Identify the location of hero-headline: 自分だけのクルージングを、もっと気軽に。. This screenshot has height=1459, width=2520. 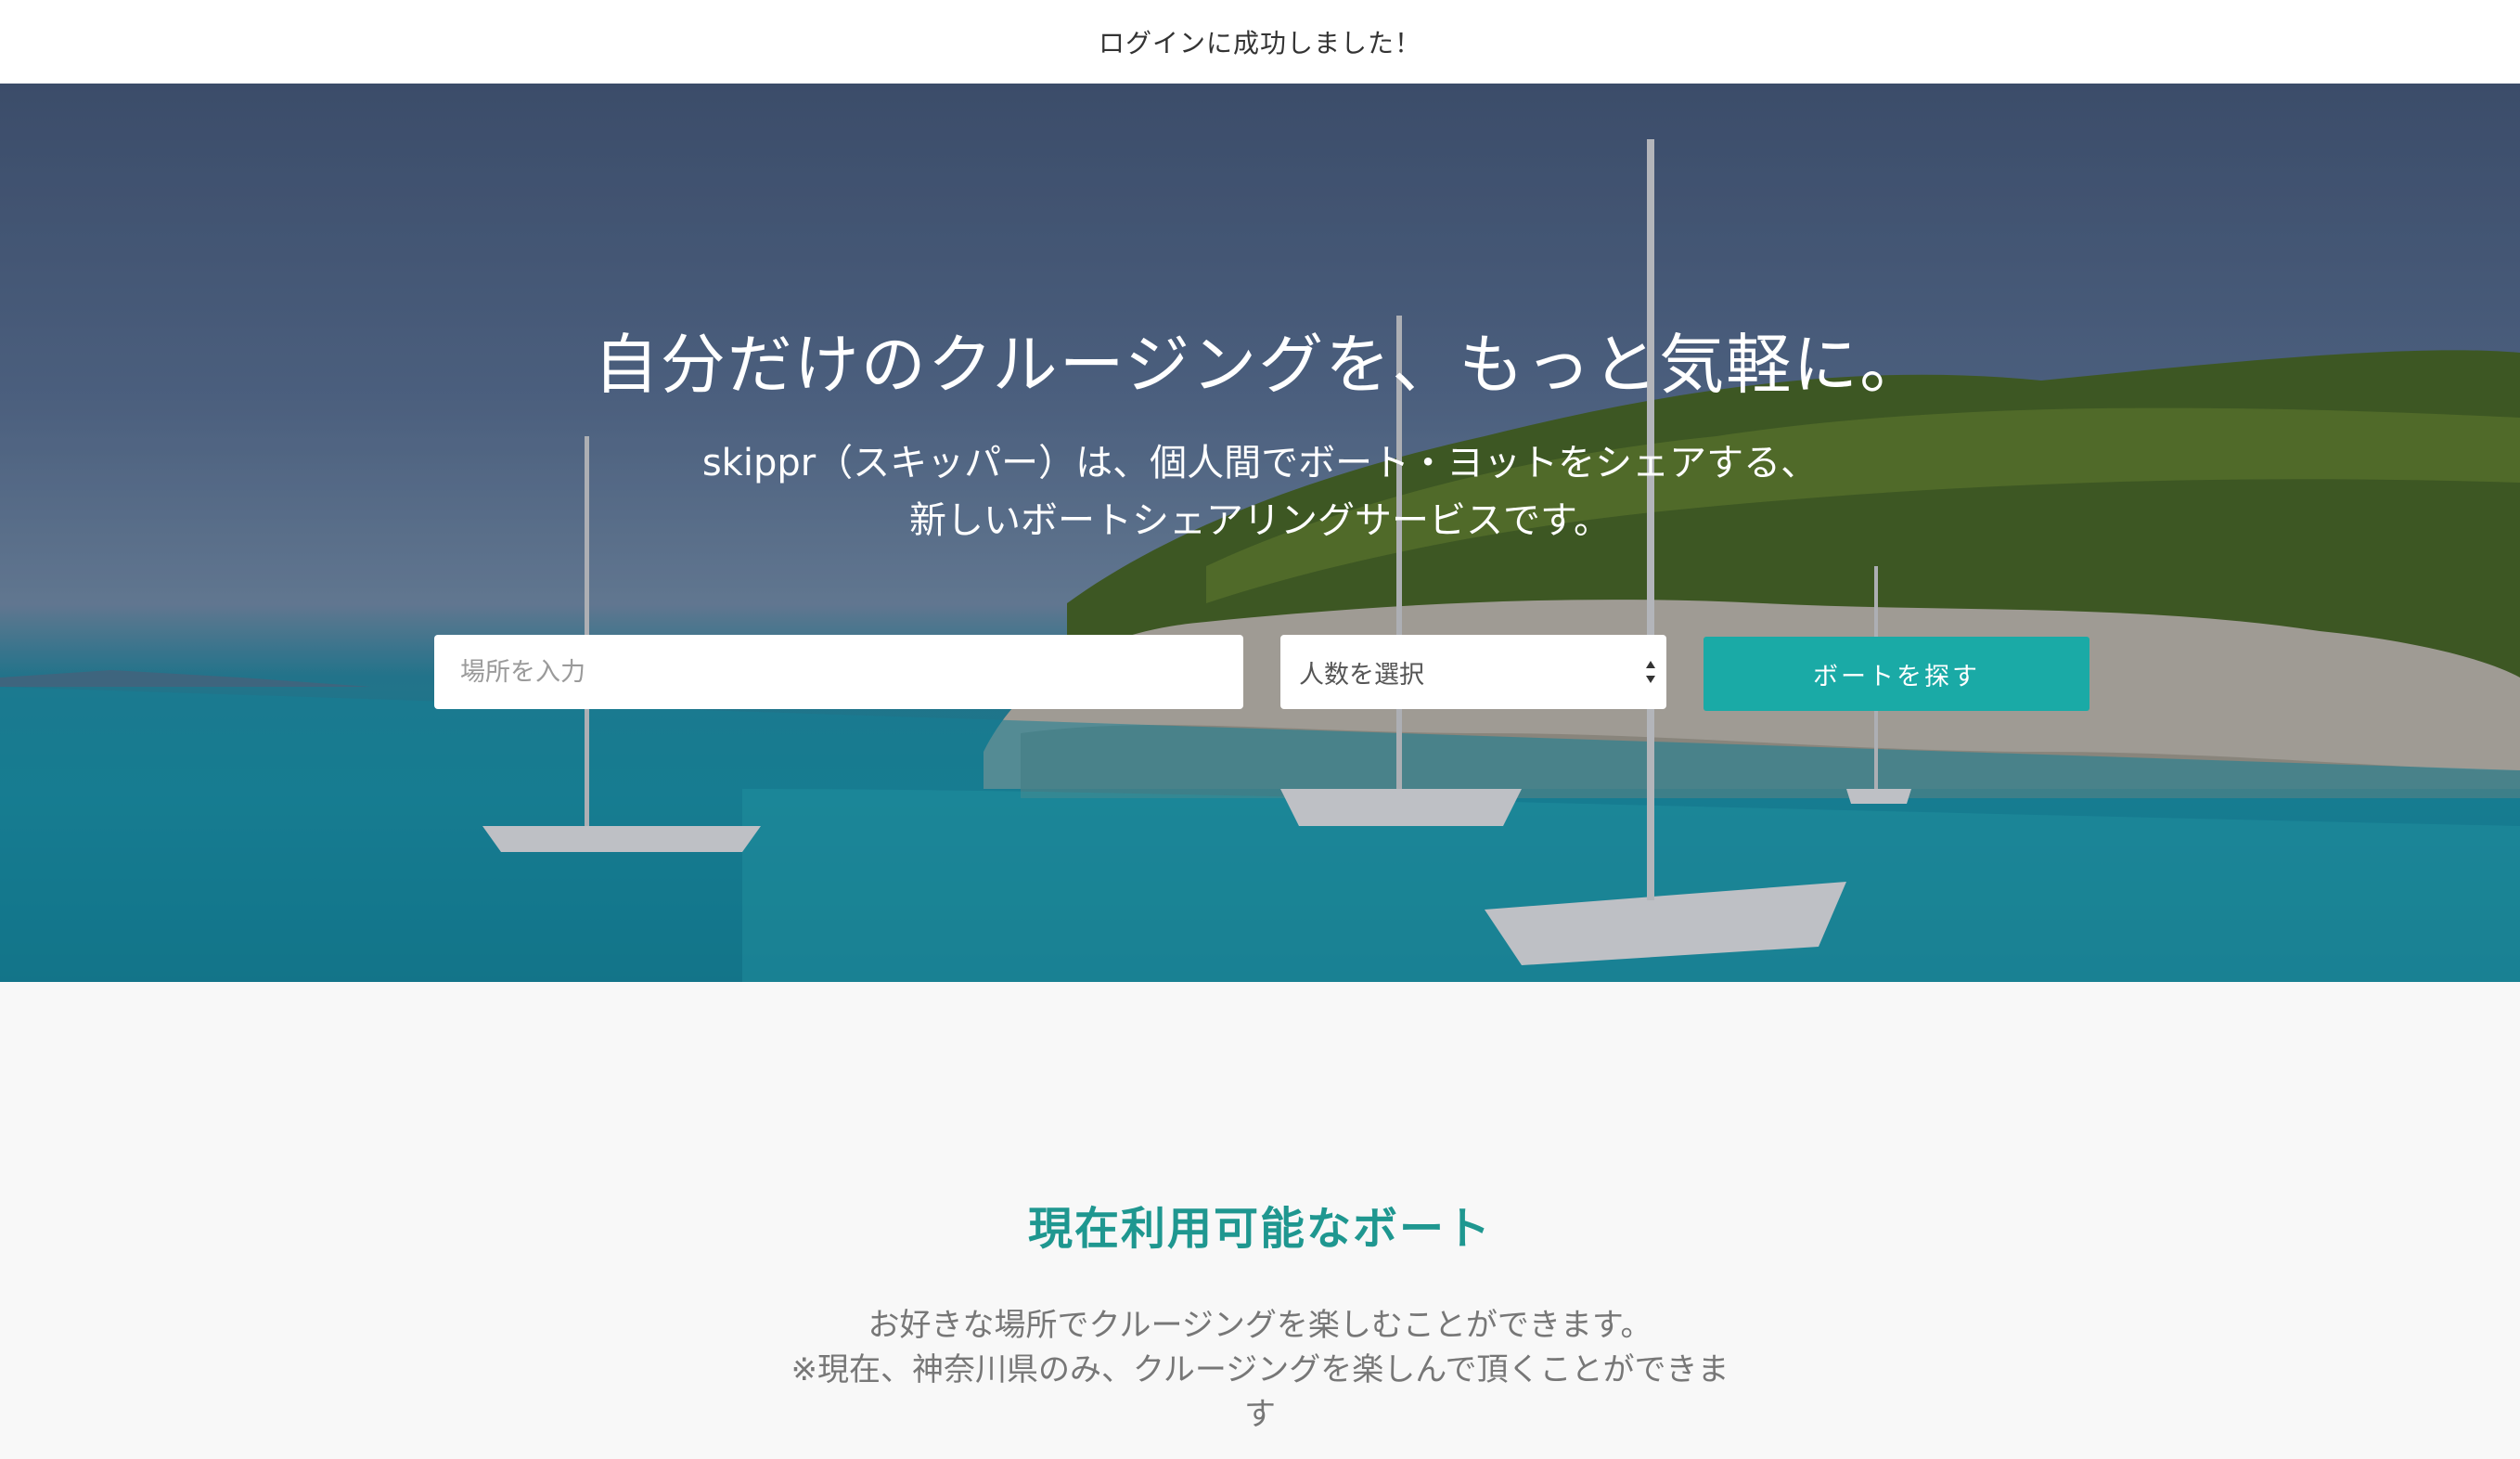
(1260, 365).